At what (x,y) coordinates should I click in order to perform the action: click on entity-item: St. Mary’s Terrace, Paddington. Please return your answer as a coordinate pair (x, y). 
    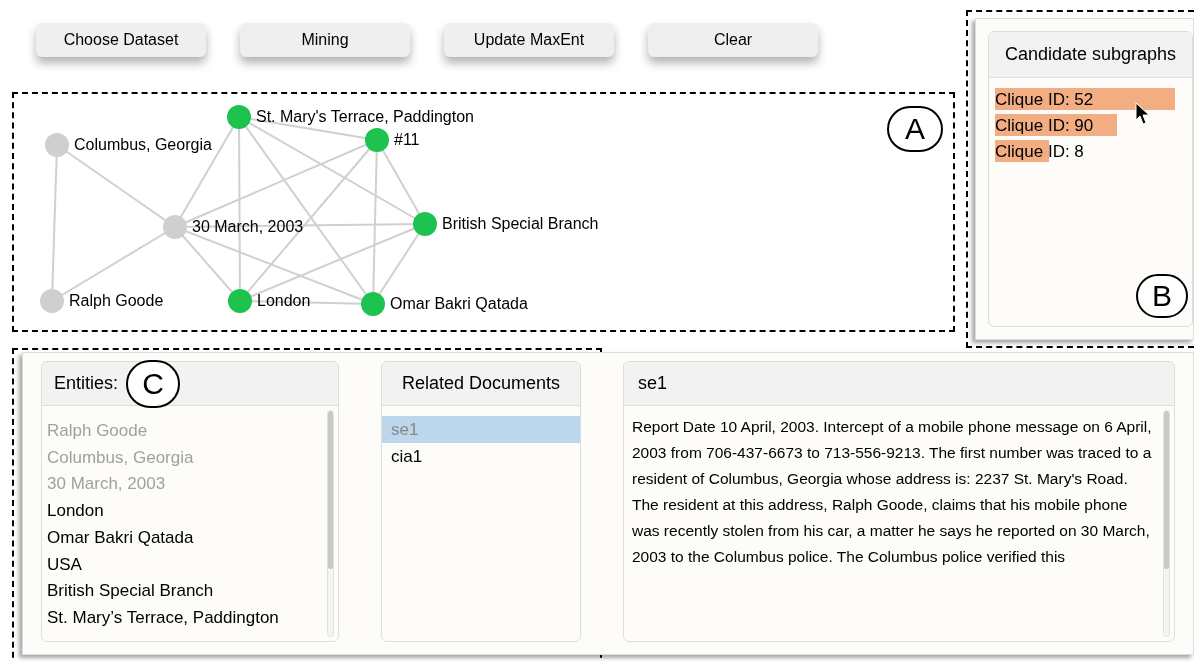
    Looking at the image, I should click on (192, 618).